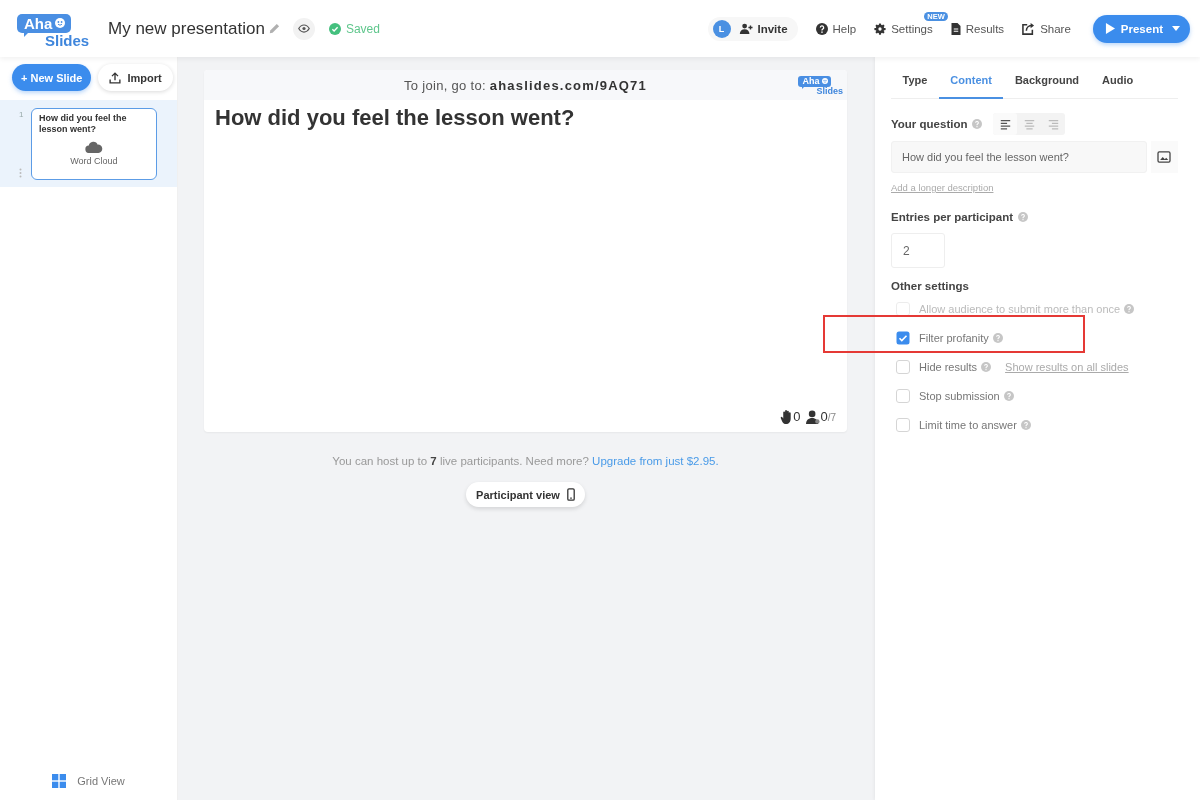 Image resolution: width=1200 pixels, height=800 pixels. I want to click on slide-title: How did you feel the lesson went?, so click(83, 124).